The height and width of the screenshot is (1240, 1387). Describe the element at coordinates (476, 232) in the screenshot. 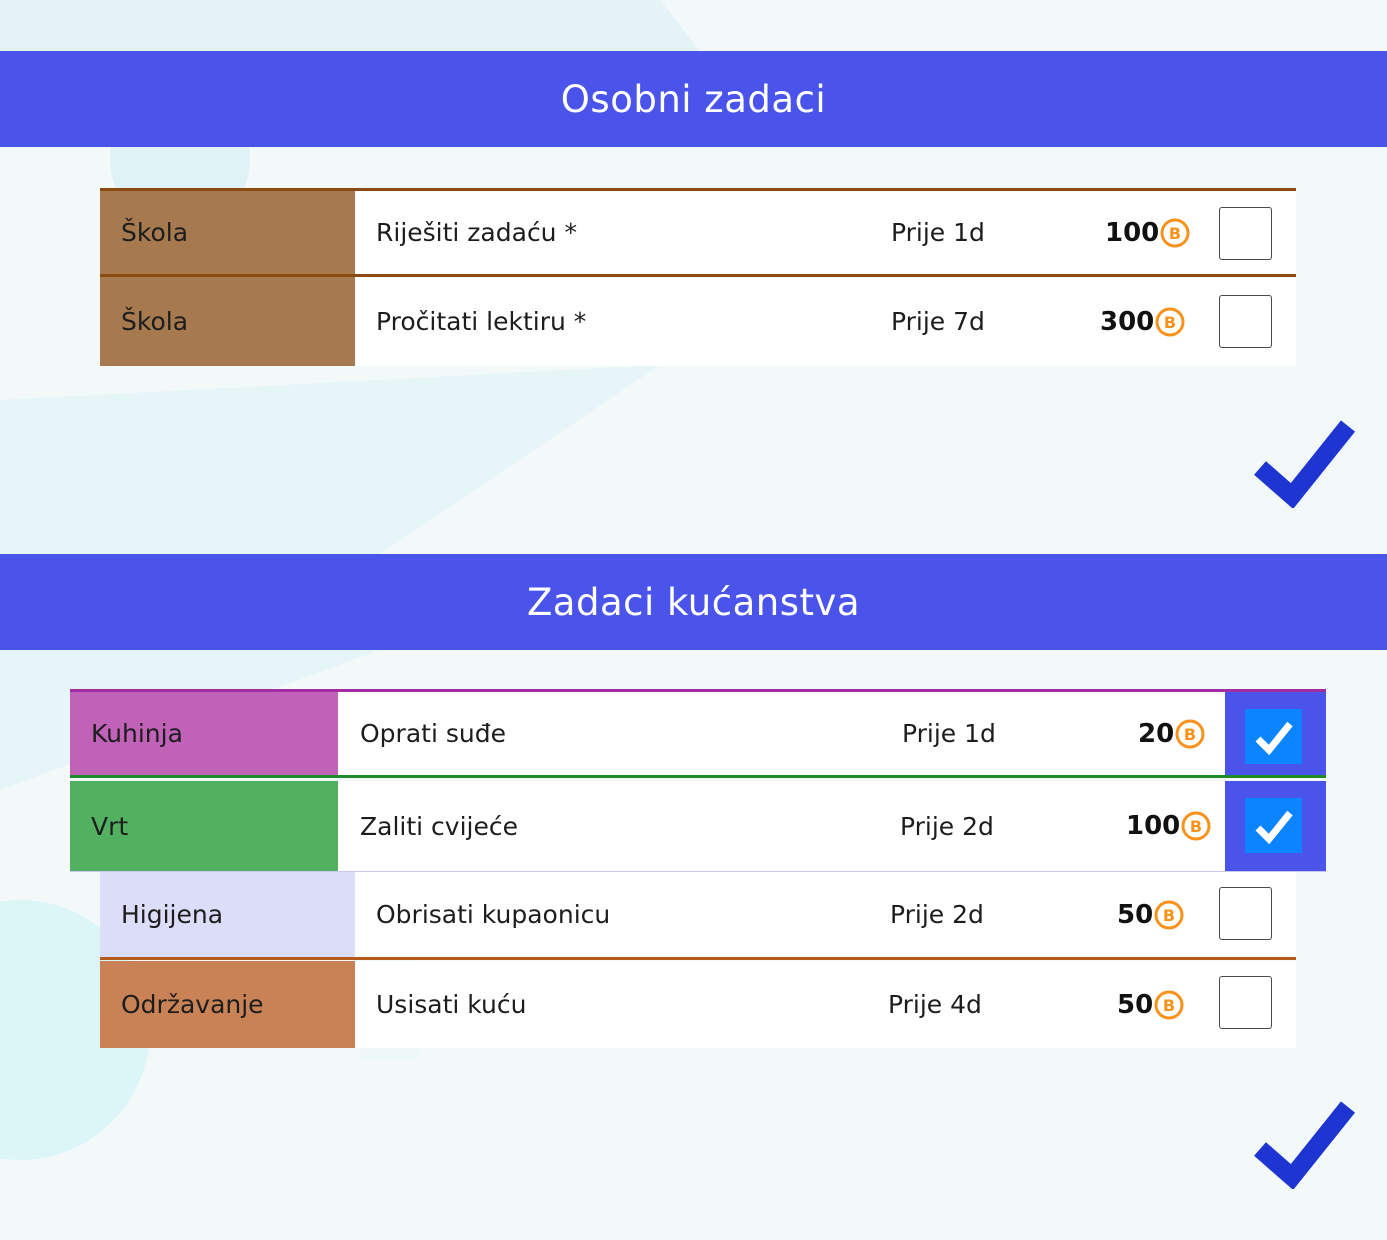

I see `task-name: Riješiti zadaću *` at that location.